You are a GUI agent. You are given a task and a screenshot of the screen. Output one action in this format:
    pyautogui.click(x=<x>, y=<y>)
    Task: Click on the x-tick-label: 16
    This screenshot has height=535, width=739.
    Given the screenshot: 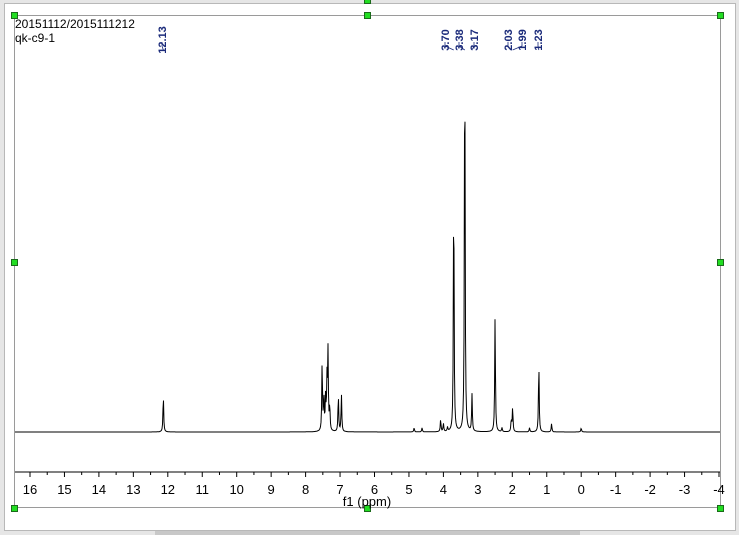 What is the action you would take?
    pyautogui.click(x=30, y=489)
    